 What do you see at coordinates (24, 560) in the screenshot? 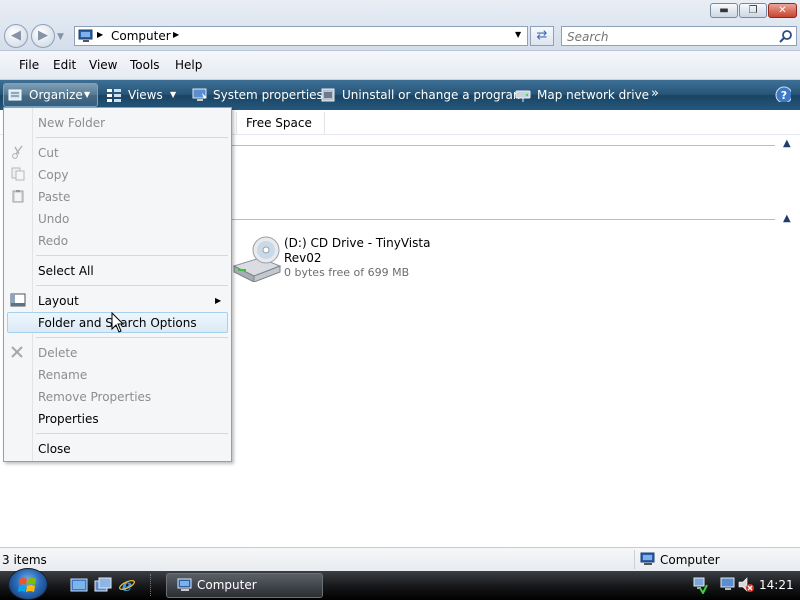
I see `item-count: 3 items` at bounding box center [24, 560].